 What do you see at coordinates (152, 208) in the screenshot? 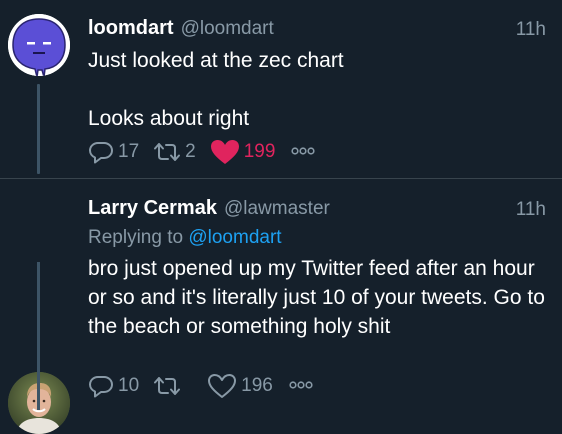
I see `display-name: Larry Cermak` at bounding box center [152, 208].